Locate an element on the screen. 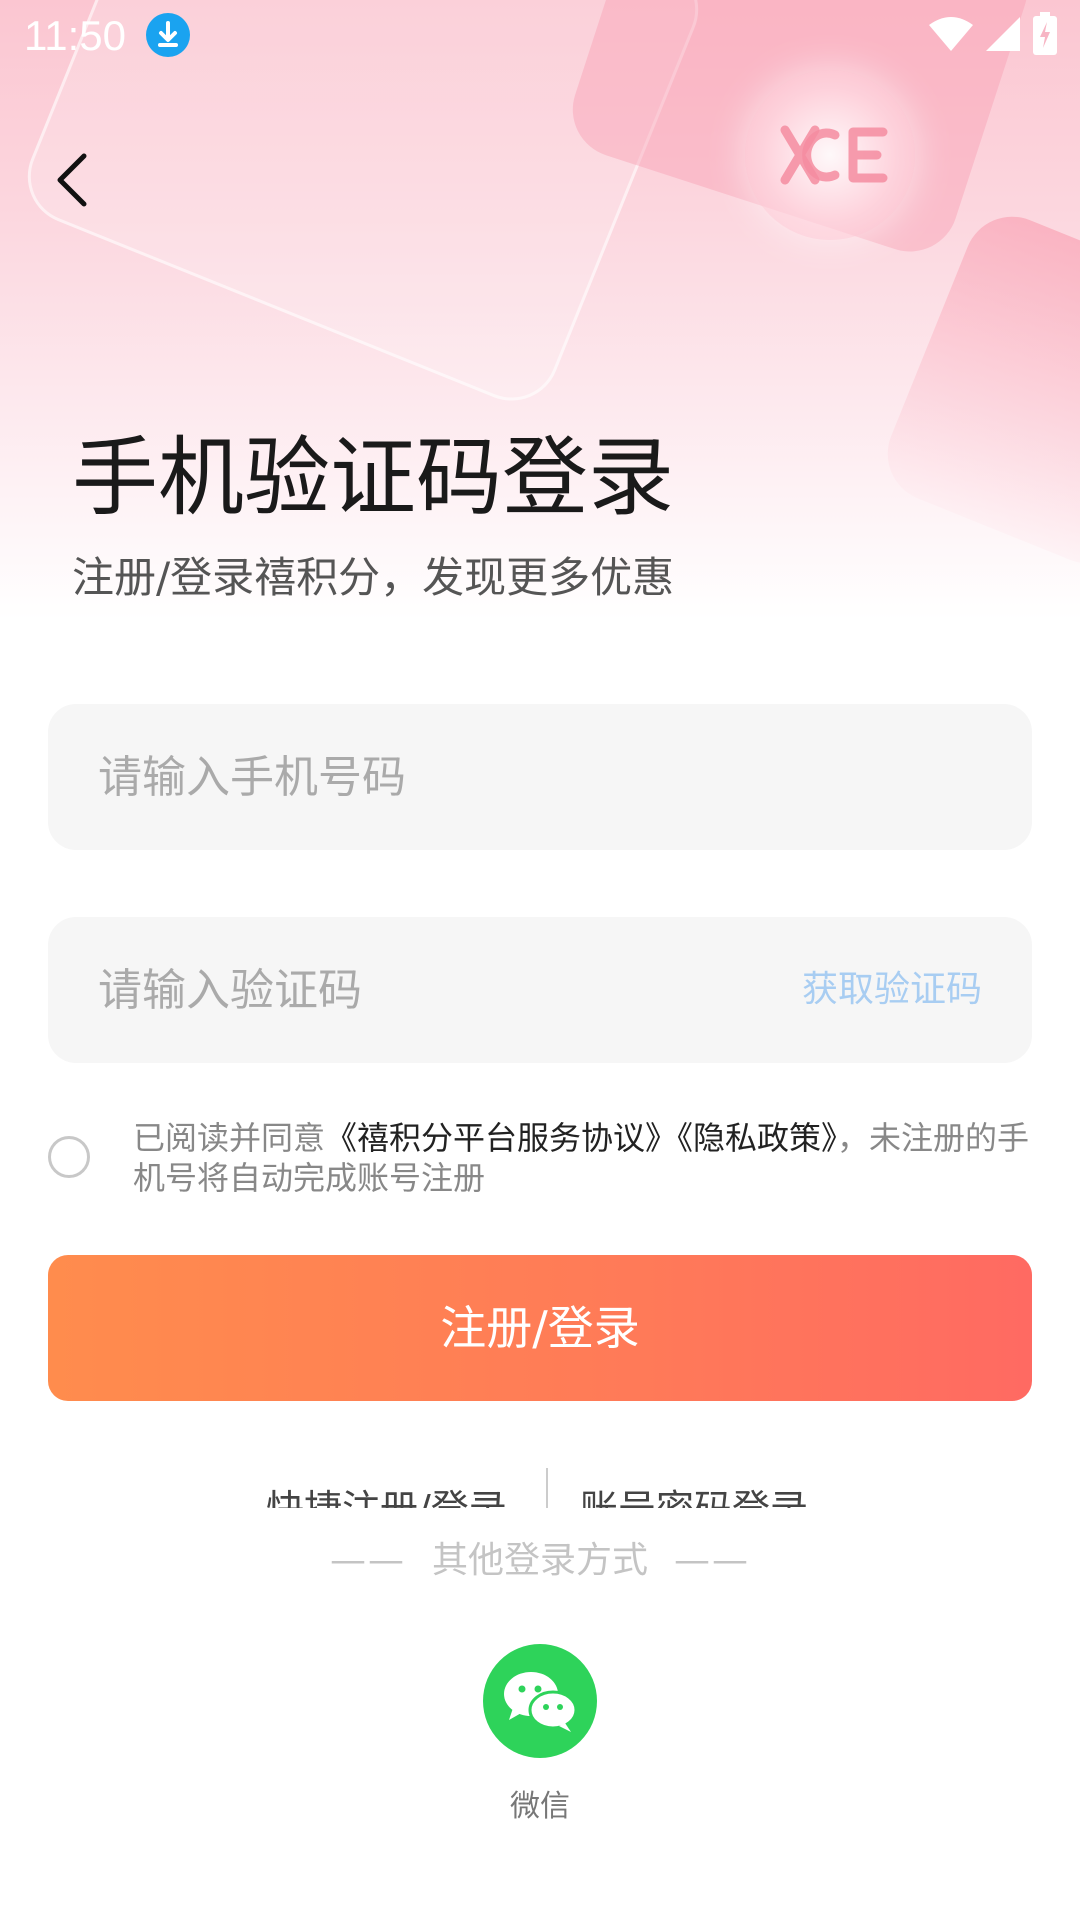  other-login-divider: —— 其他登录方式 —— is located at coordinates (540, 1561).